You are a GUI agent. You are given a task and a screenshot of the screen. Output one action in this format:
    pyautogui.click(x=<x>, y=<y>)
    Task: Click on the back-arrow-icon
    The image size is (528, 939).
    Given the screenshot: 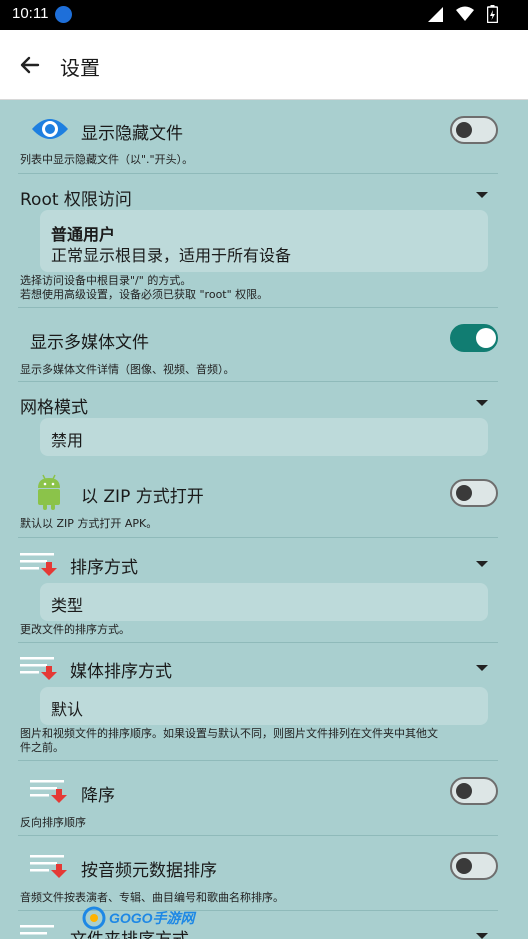 What is the action you would take?
    pyautogui.click(x=30, y=65)
    